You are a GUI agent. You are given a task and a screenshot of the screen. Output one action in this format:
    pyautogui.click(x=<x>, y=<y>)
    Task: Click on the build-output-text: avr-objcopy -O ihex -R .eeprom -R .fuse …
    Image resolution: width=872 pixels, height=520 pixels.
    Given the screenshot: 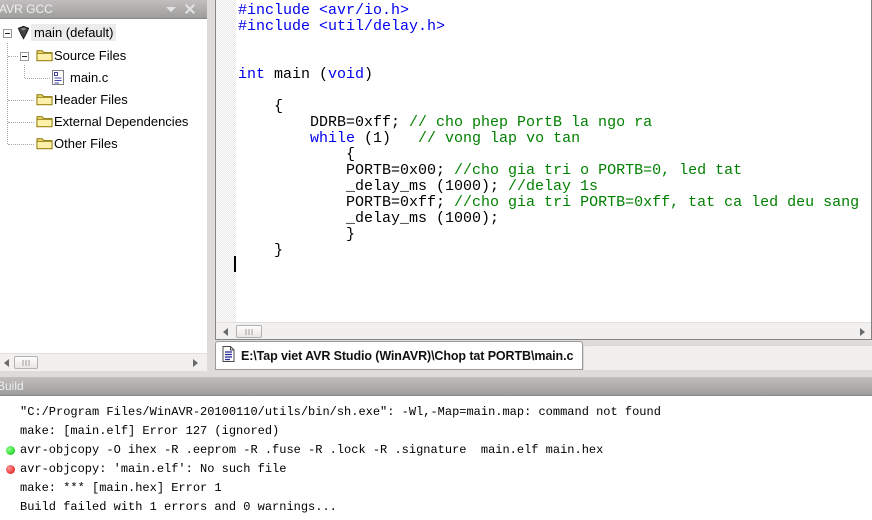 What is the action you would take?
    pyautogui.click(x=312, y=450)
    